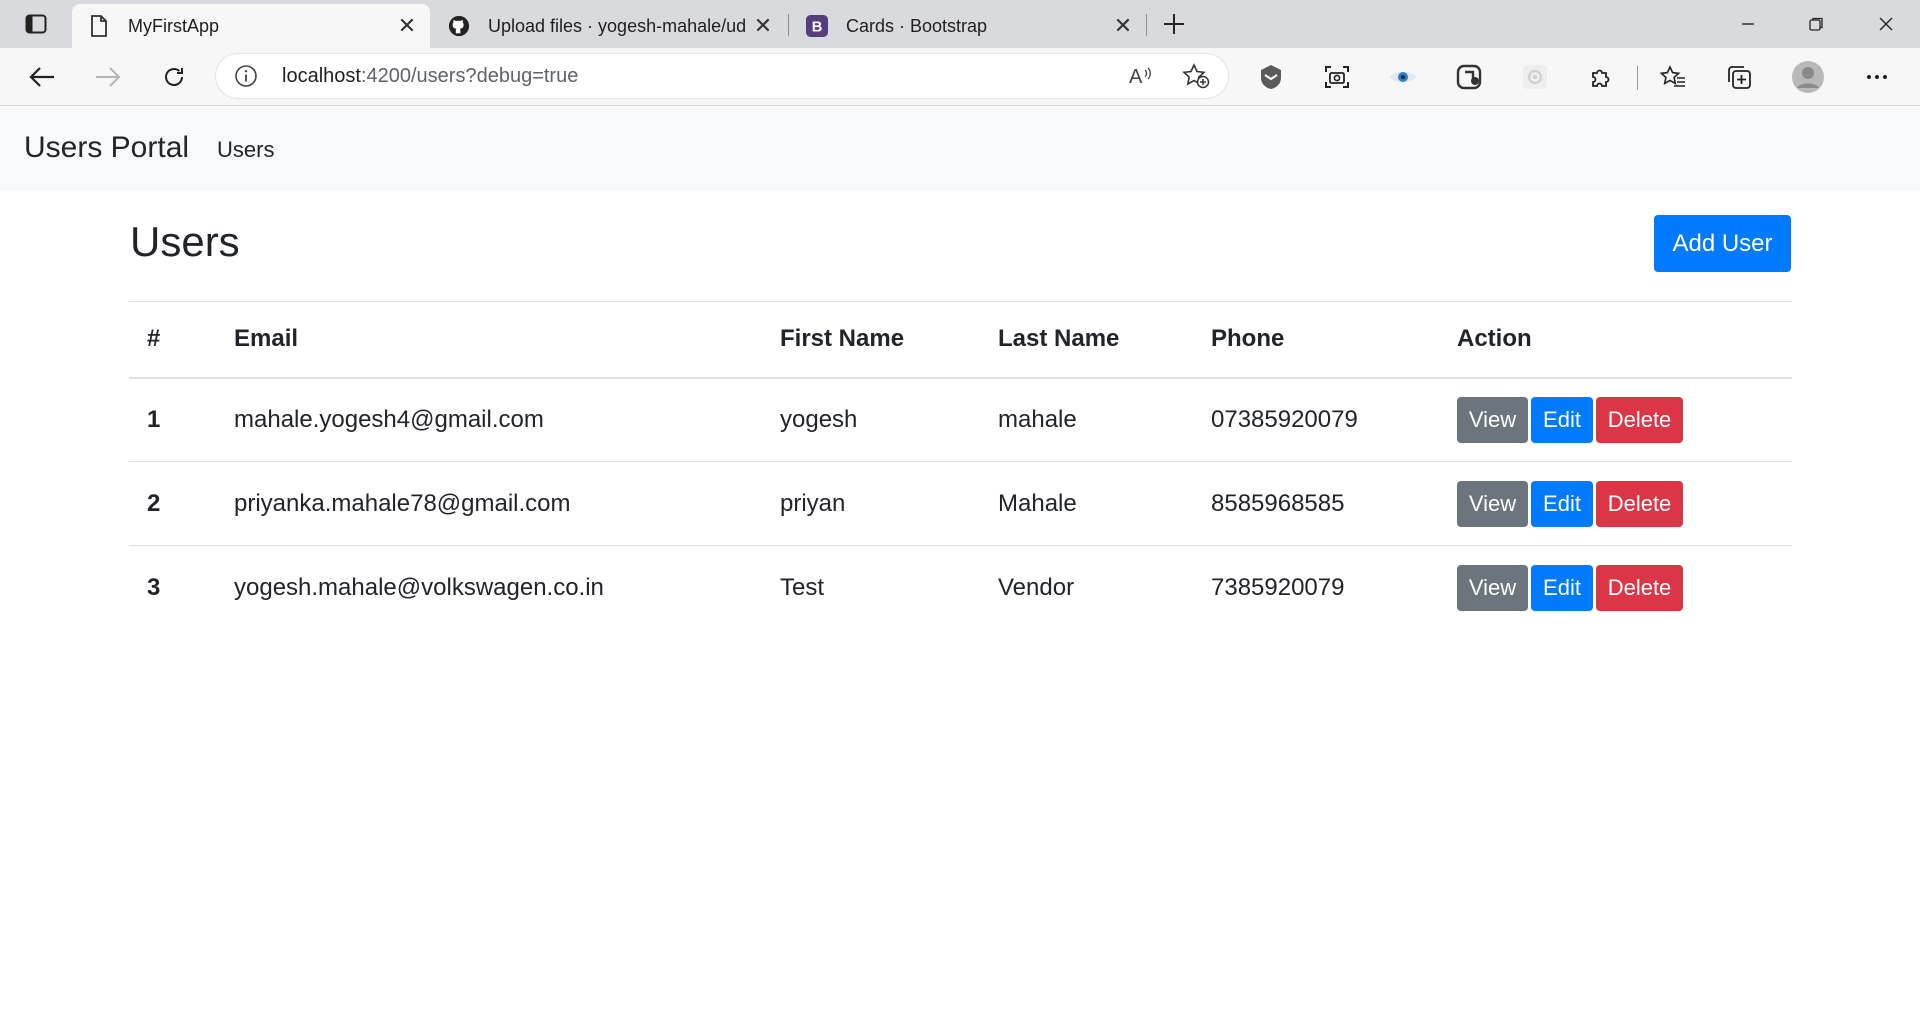 This screenshot has height=1020, width=1920. Describe the element at coordinates (245, 150) in the screenshot. I see `nav-link-users: Users` at that location.